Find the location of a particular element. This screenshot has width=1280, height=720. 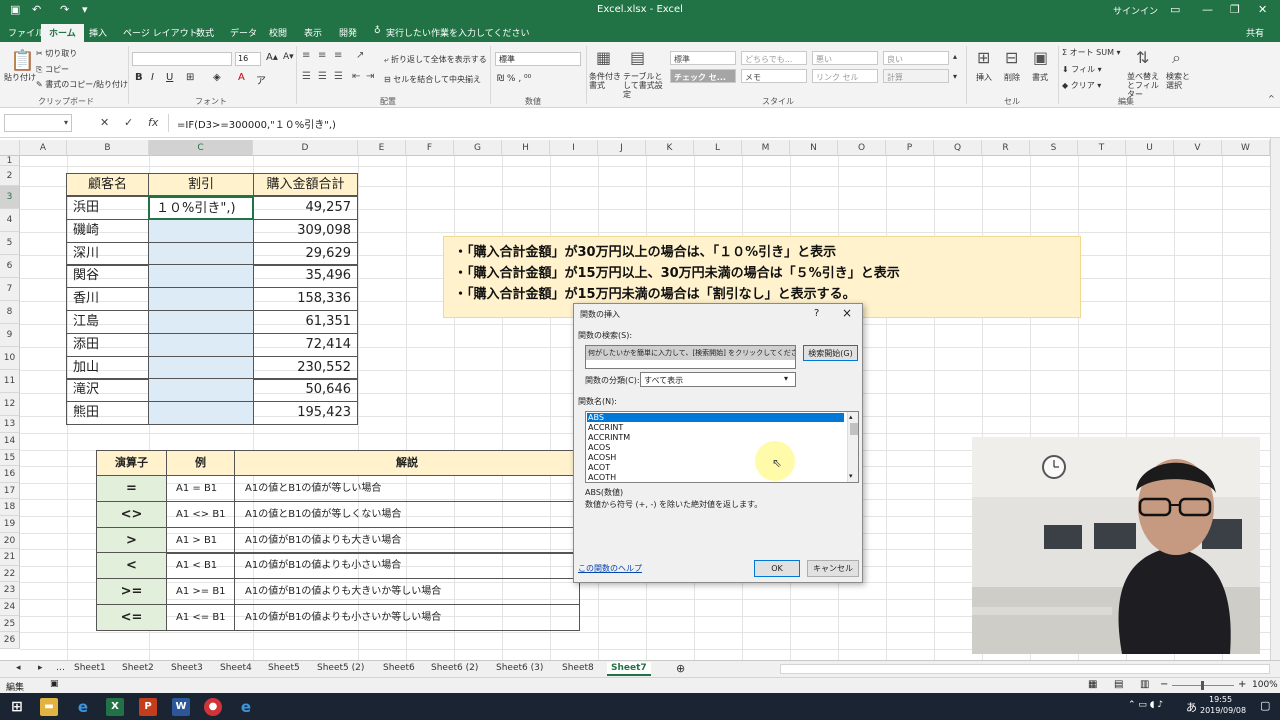

name-box is located at coordinates (38, 123).